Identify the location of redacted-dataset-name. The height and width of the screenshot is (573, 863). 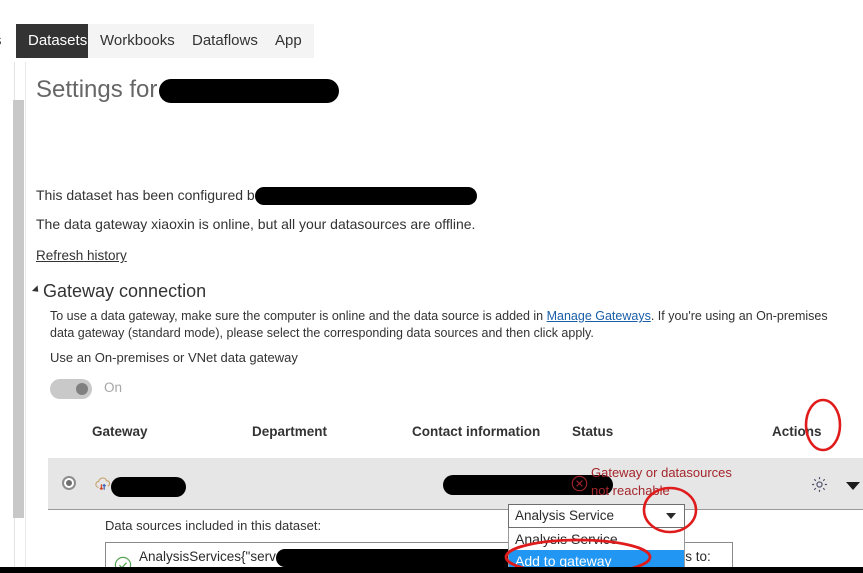
(249, 90).